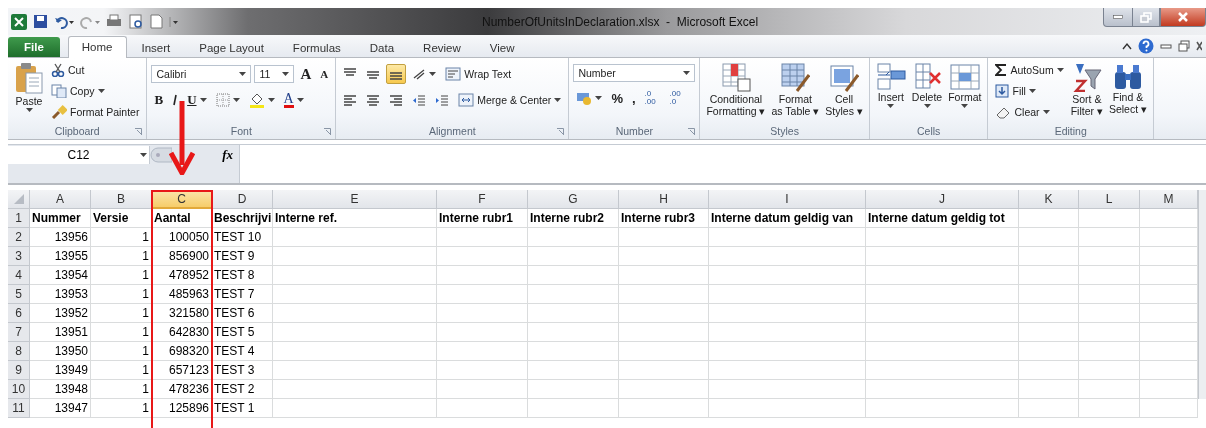  What do you see at coordinates (121, 218) in the screenshot?
I see `table-cell: Versie` at bounding box center [121, 218].